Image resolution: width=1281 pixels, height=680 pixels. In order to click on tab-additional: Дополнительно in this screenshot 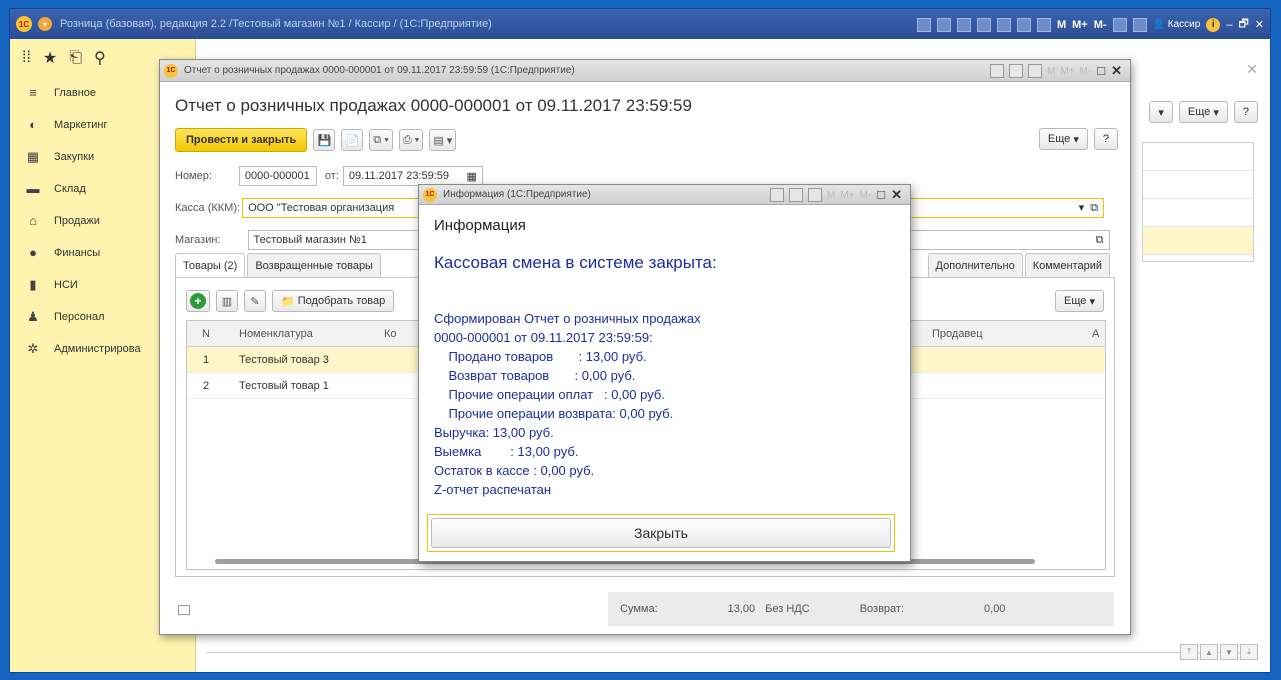, I will do `click(975, 265)`.